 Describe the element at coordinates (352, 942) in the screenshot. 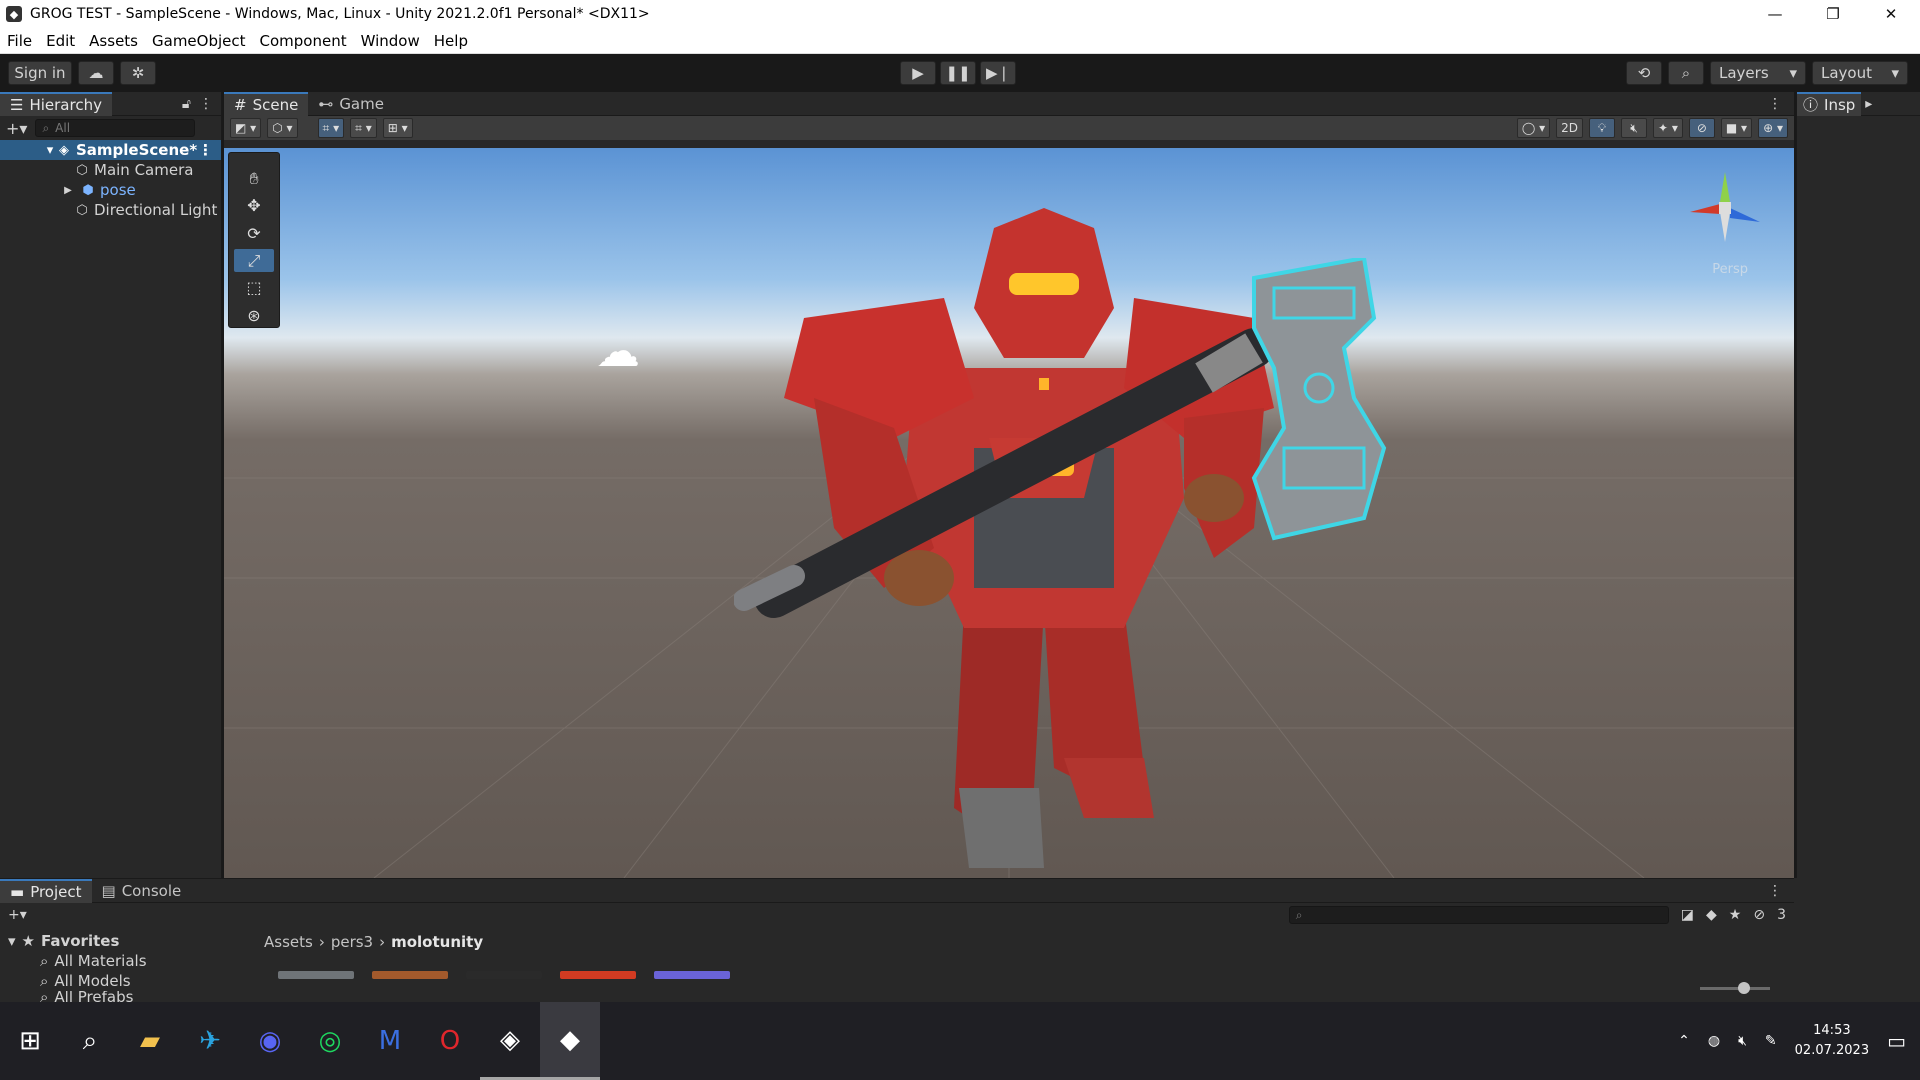

I see `breadcrumb-item: pers3` at that location.